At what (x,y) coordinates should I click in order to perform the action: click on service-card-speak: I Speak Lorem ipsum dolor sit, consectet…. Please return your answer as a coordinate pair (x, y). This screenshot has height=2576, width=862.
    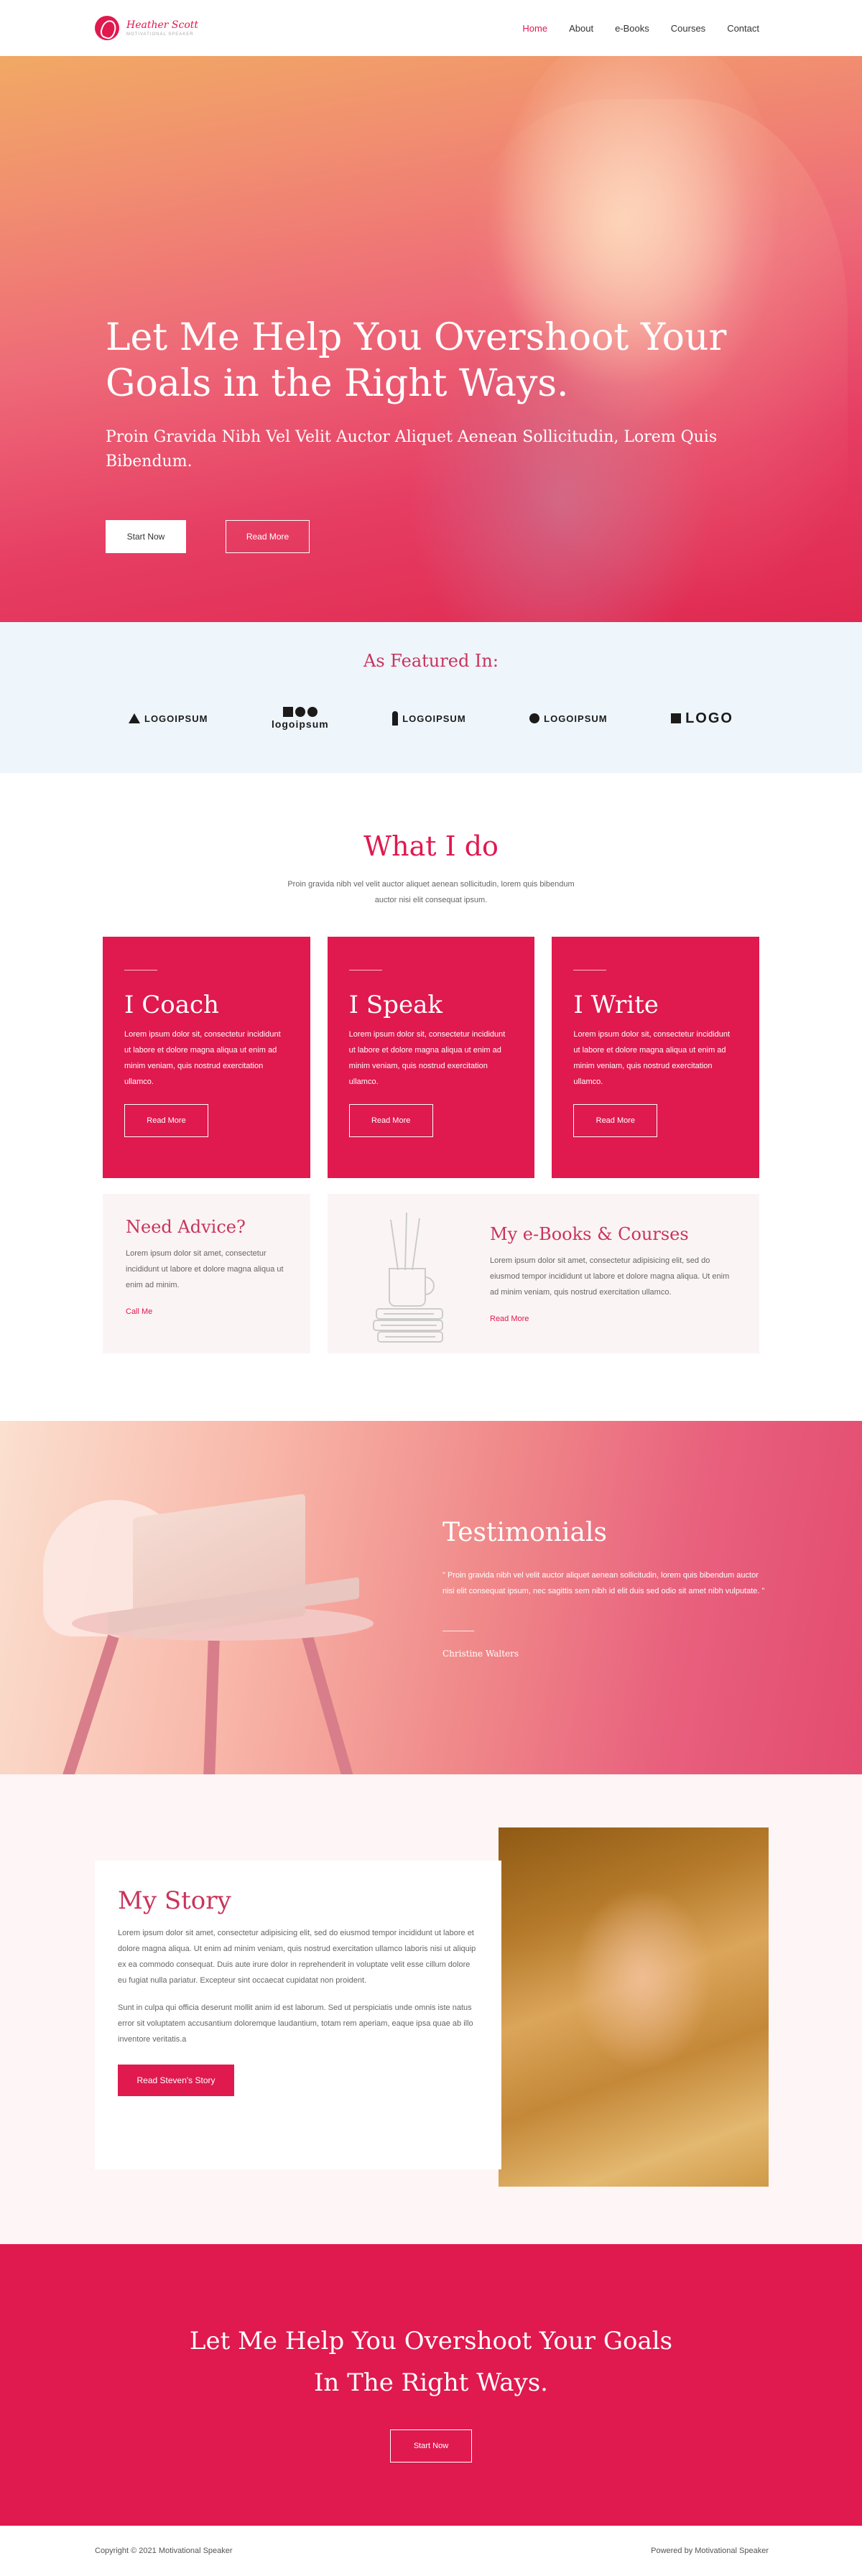
    Looking at the image, I should click on (431, 1057).